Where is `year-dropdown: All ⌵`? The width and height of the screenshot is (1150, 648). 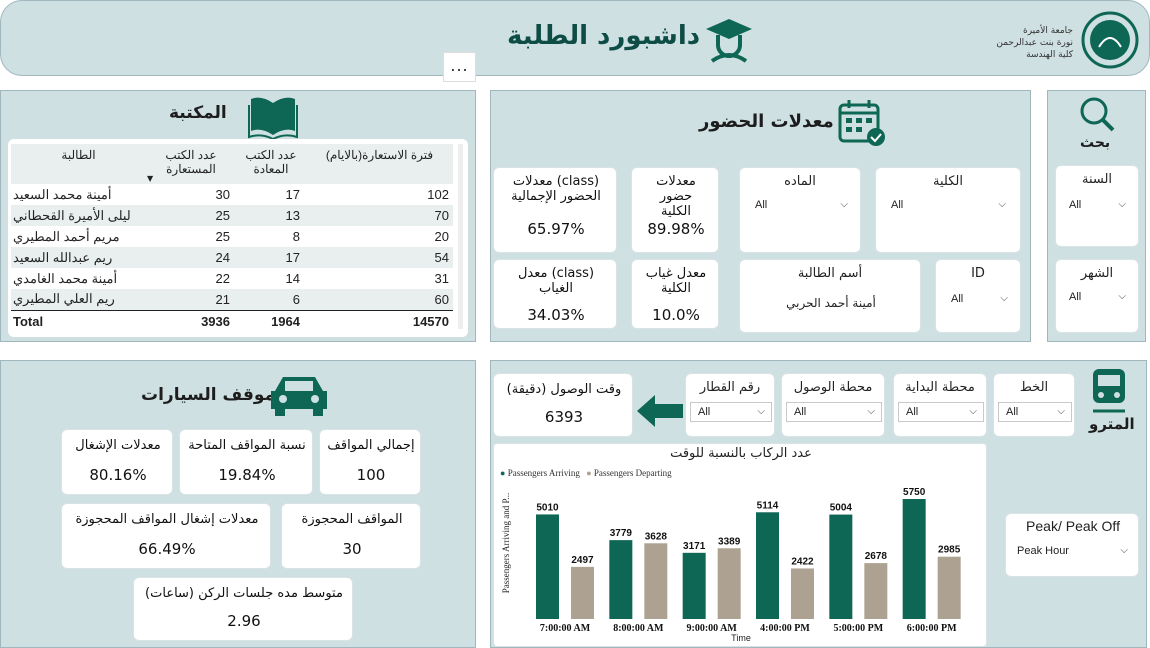
year-dropdown: All ⌵ is located at coordinates (1097, 206).